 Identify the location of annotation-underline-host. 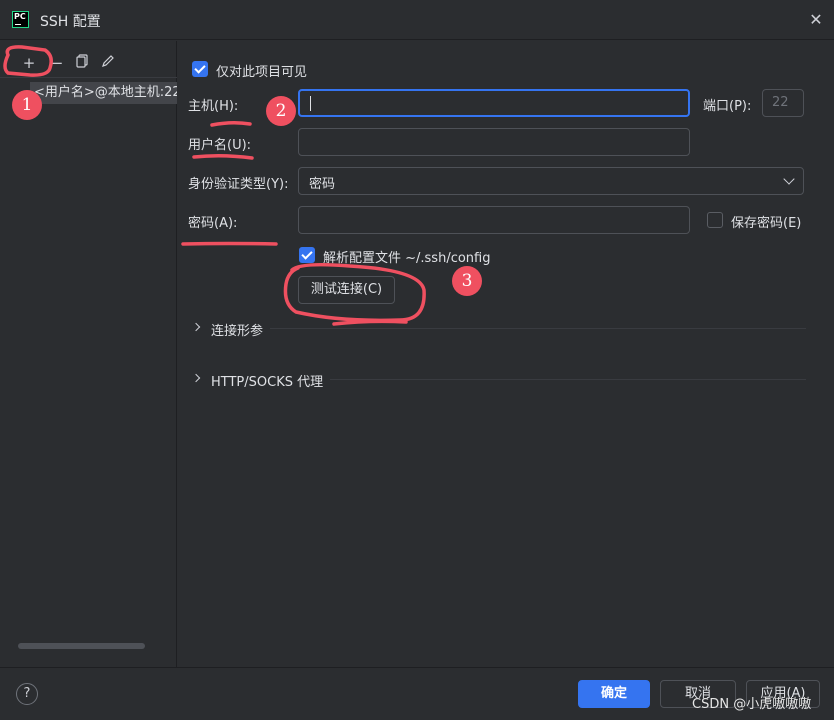
(231, 123).